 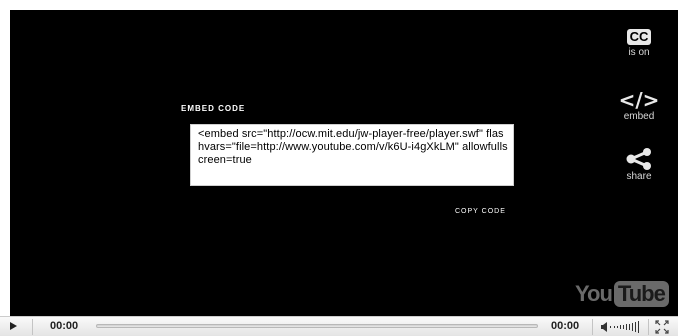 I want to click on embed-code-title: EMBED CODE, so click(x=213, y=108).